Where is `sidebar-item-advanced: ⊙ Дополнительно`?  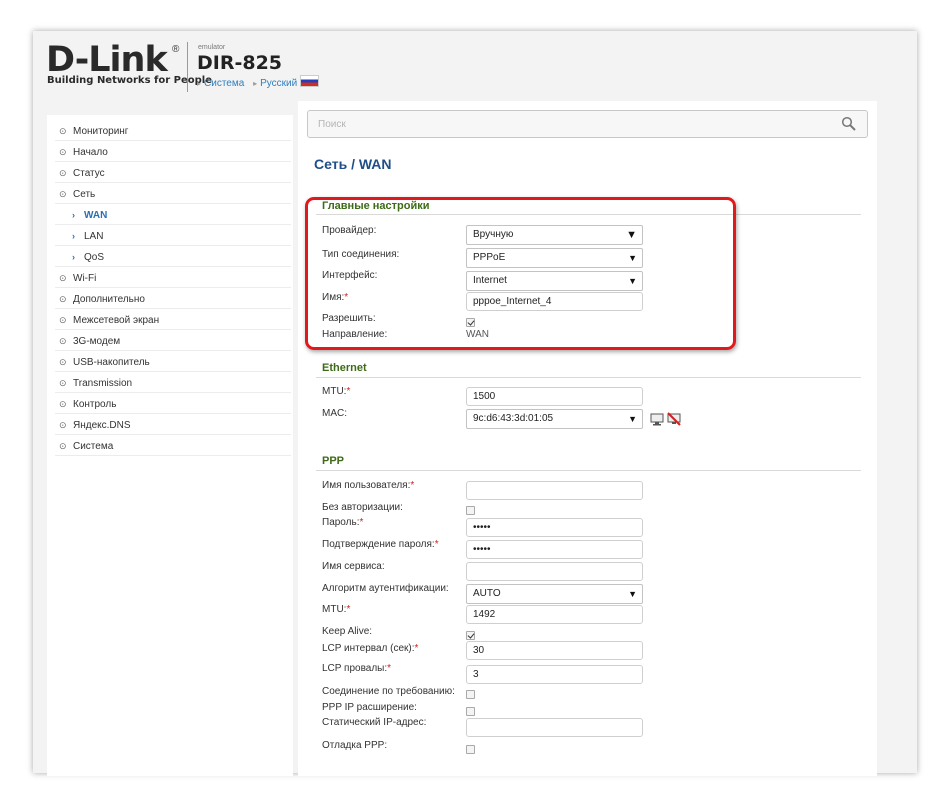
sidebar-item-advanced: ⊙ Дополнительно is located at coordinates (173, 299).